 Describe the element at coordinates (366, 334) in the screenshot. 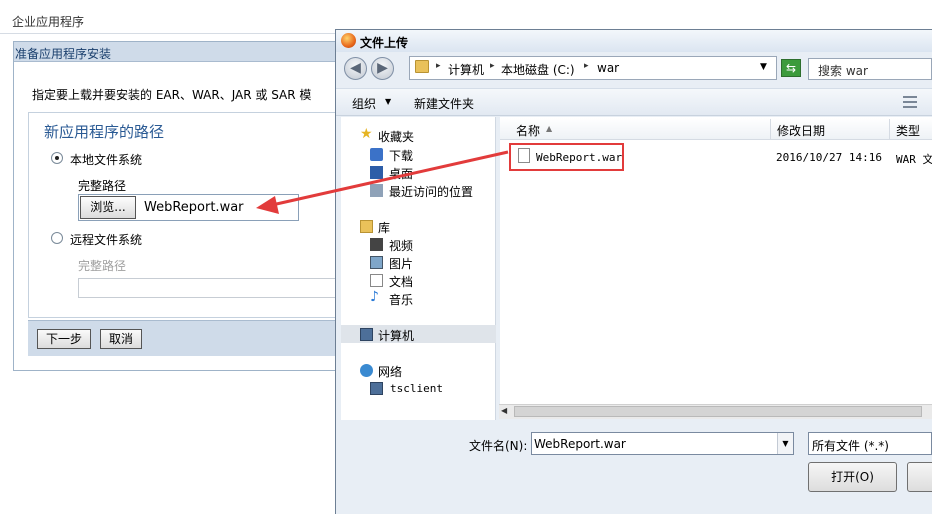

I see `computer-icon` at that location.